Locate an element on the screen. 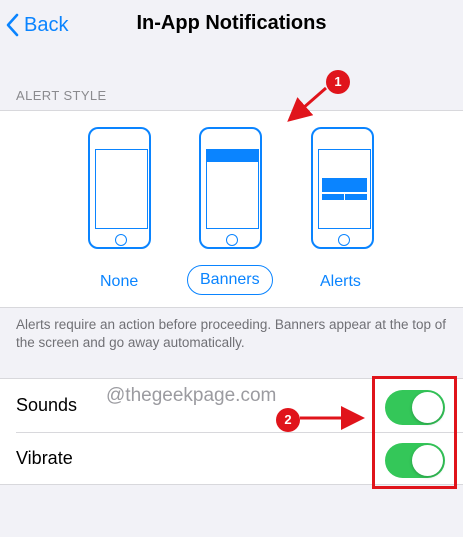 Image resolution: width=463 pixels, height=537 pixels. annotation-marker-1: 1 is located at coordinates (338, 82).